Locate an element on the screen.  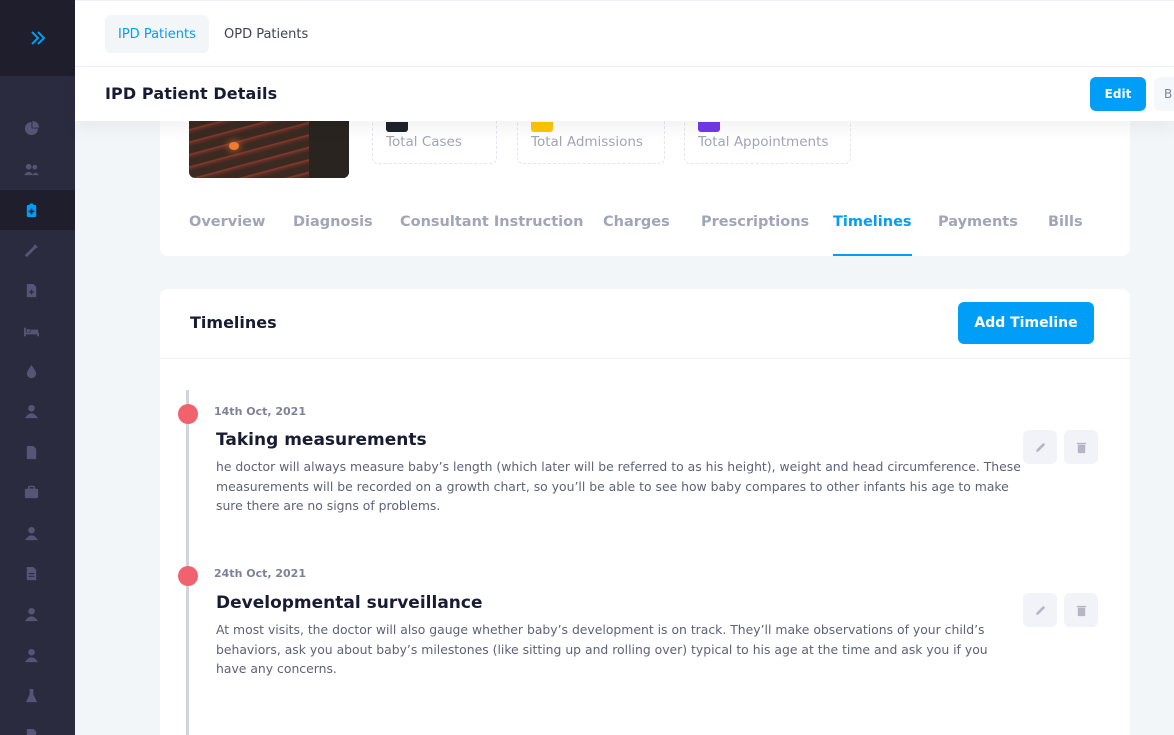
tab-timelines: Timelines is located at coordinates (872, 235).